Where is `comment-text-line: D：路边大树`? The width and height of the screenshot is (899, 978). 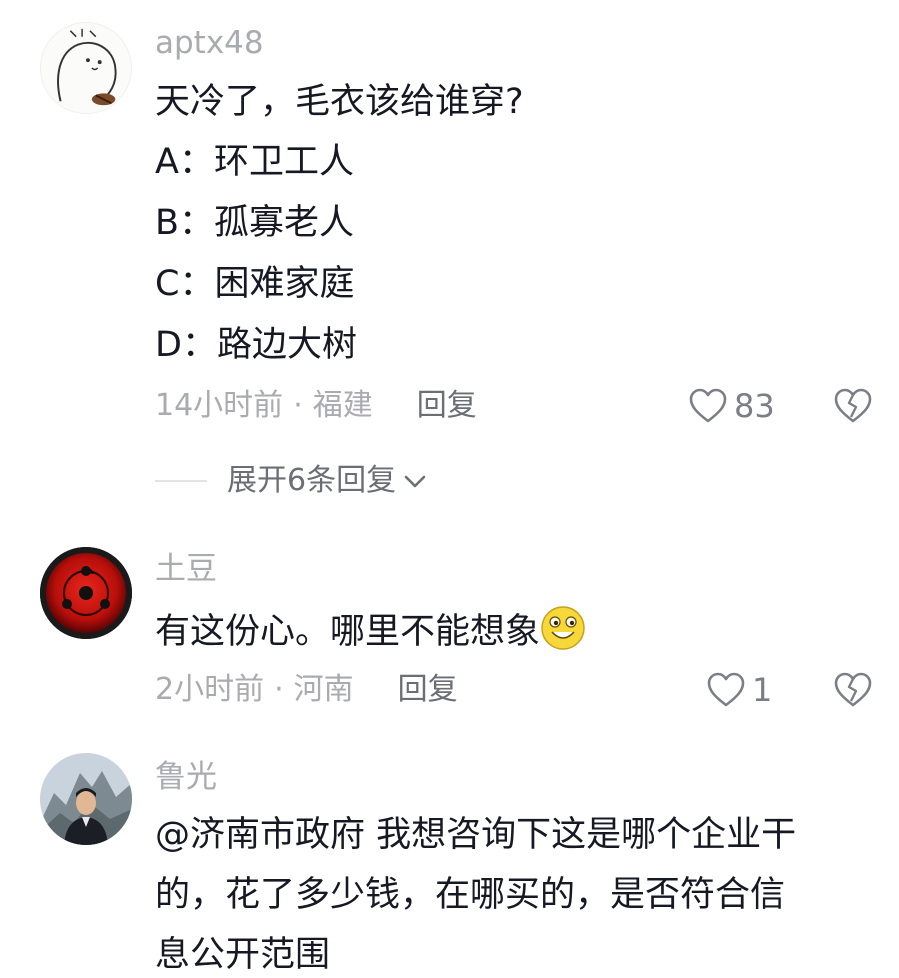
comment-text-line: D：路边大树 is located at coordinates (256, 345).